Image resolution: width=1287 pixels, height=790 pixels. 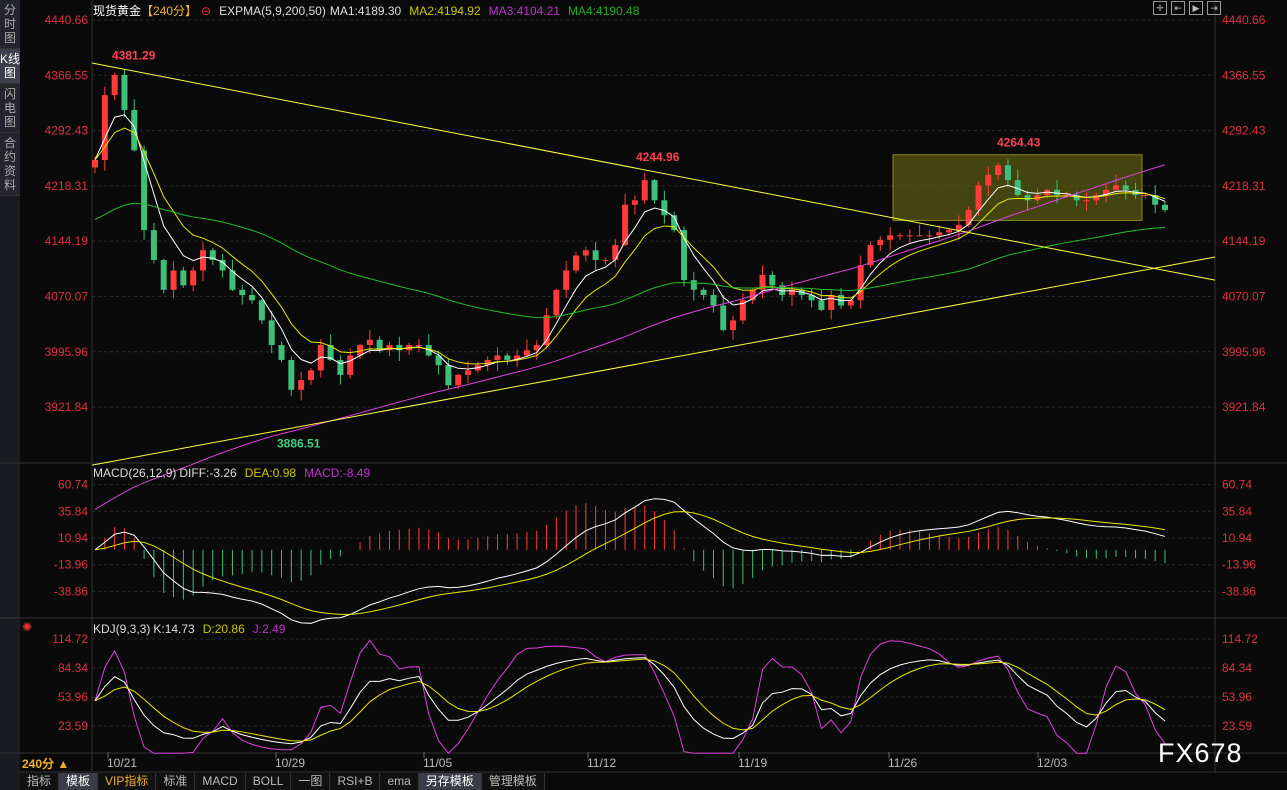 What do you see at coordinates (71, 591) in the screenshot?
I see `macd-tick-left: -38.86` at bounding box center [71, 591].